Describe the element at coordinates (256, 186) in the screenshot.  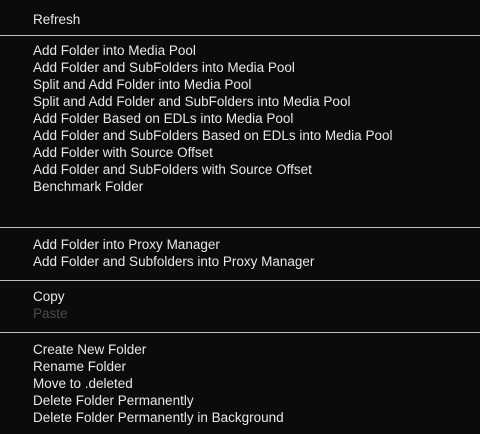
I see `menu-item-benchmark-folder: Benchmark Folder` at that location.